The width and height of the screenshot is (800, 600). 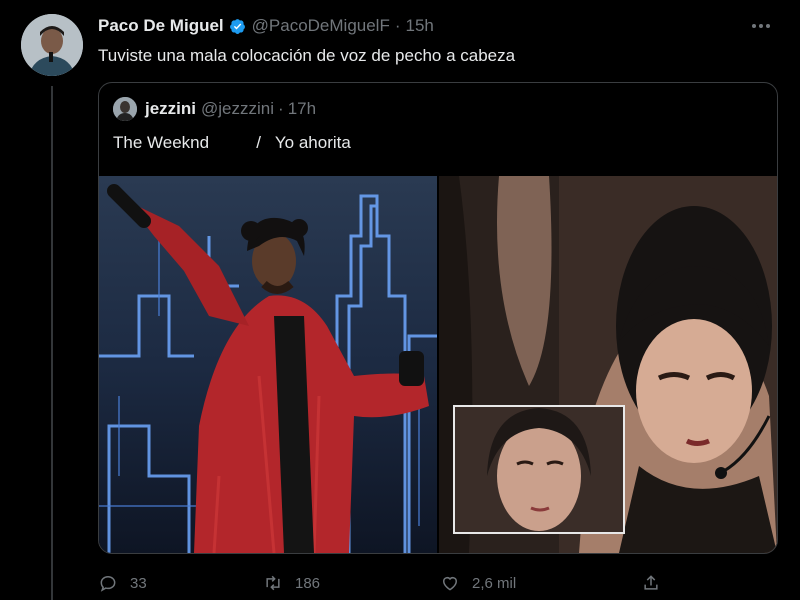 What do you see at coordinates (420, 26) in the screenshot?
I see `tweet-timestamp: 15h` at bounding box center [420, 26].